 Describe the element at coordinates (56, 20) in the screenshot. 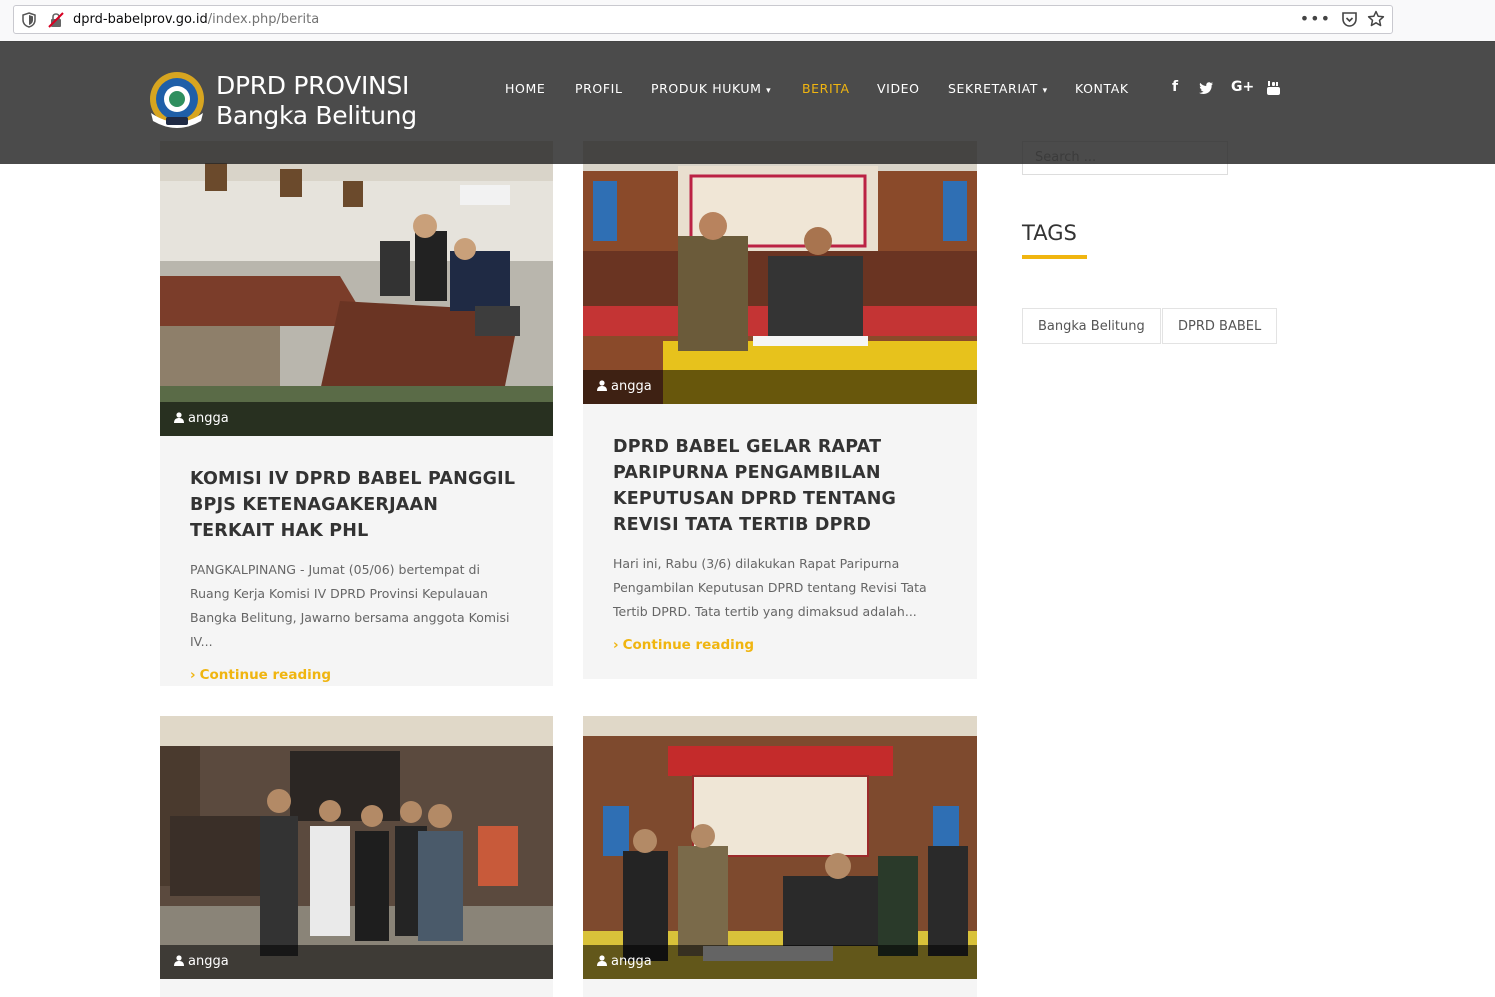

I see `insecure-connection-icon` at that location.